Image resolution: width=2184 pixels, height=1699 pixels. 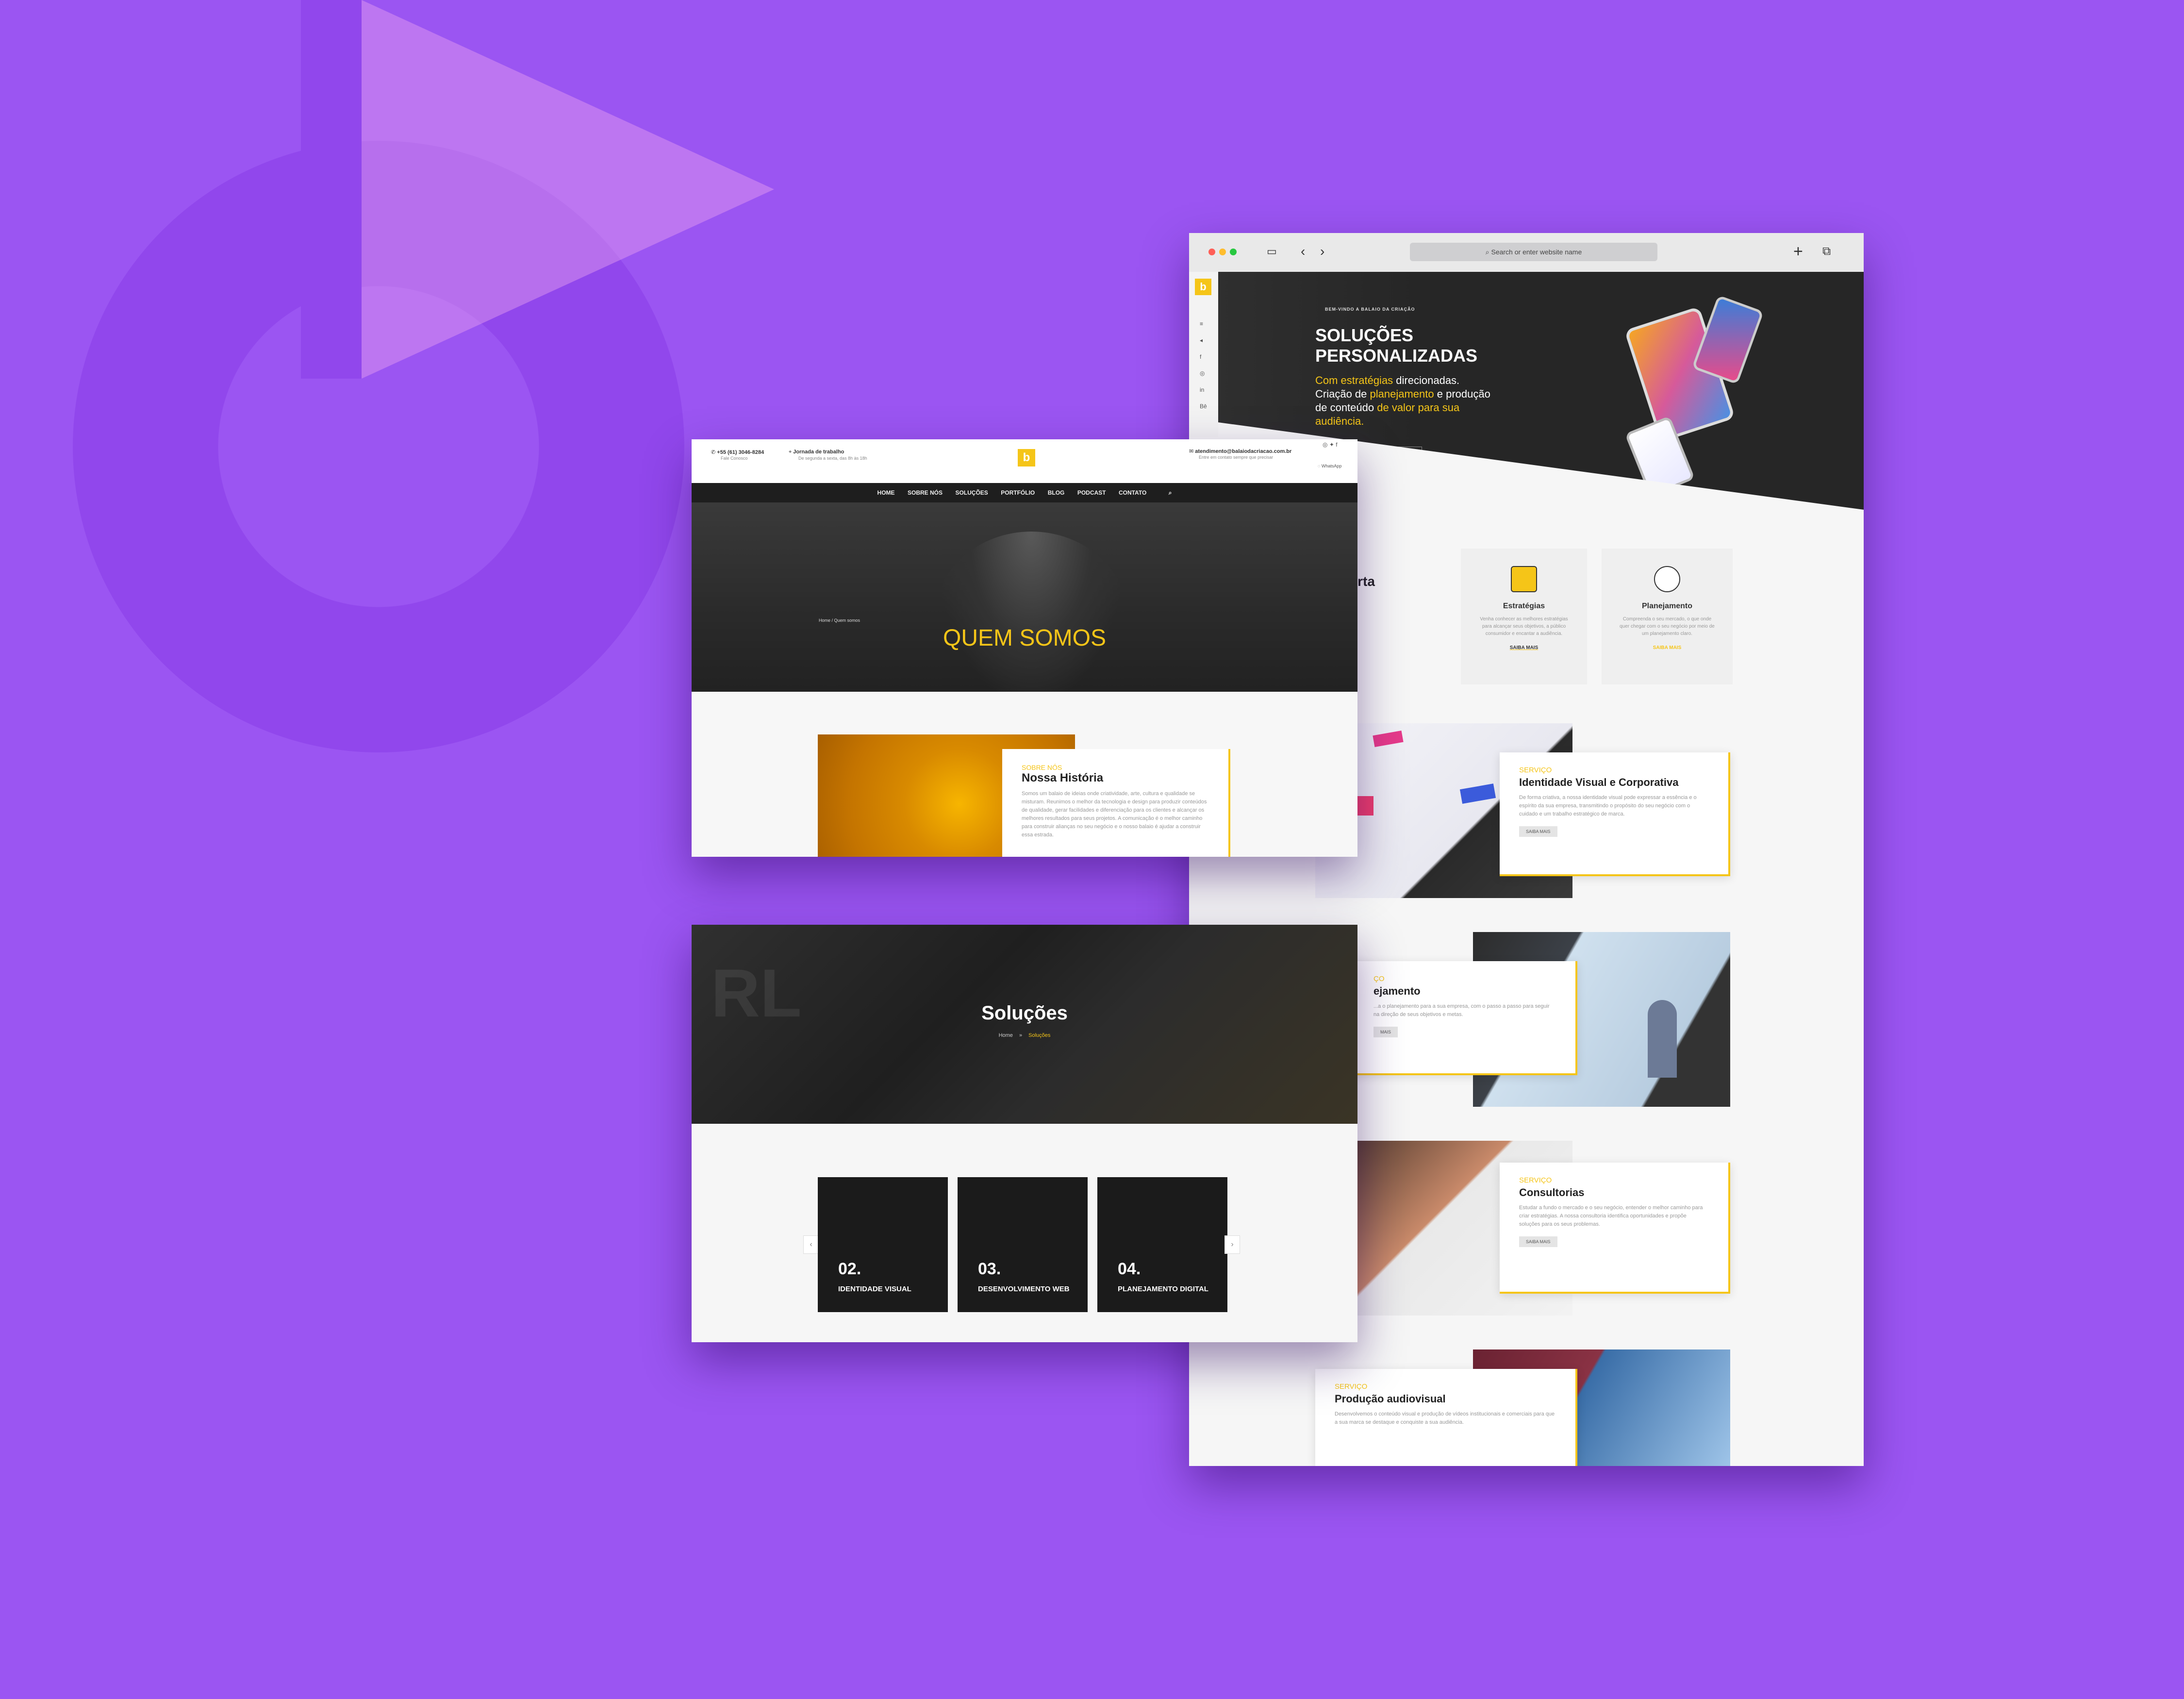 What do you see at coordinates (925, 492) in the screenshot?
I see `nav-sobre-nos: SOBRE NÓS` at bounding box center [925, 492].